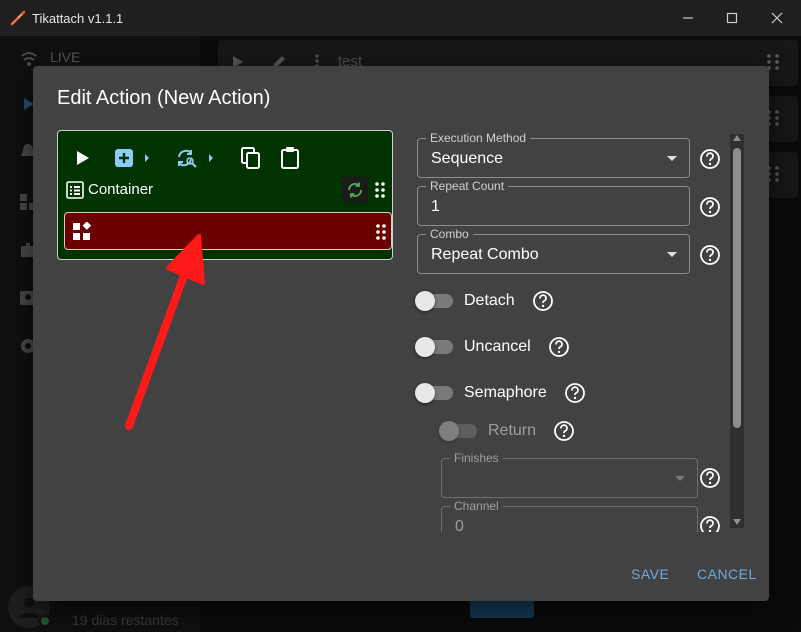 The height and width of the screenshot is (632, 801). What do you see at coordinates (165, 332) in the screenshot?
I see `annotation-arrow` at bounding box center [165, 332].